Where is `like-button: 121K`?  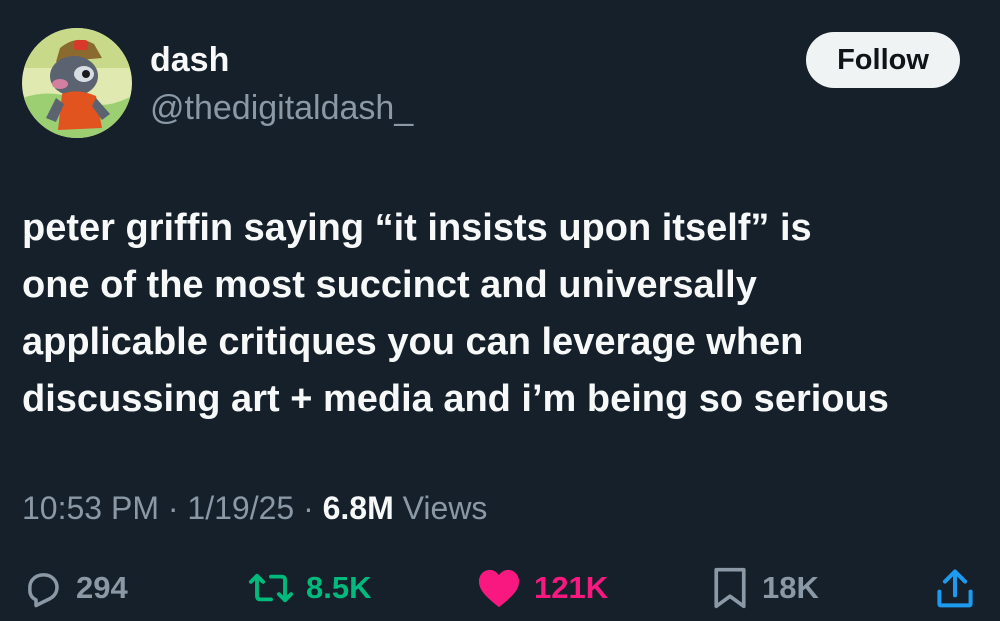
like-button: 121K is located at coordinates (542, 588).